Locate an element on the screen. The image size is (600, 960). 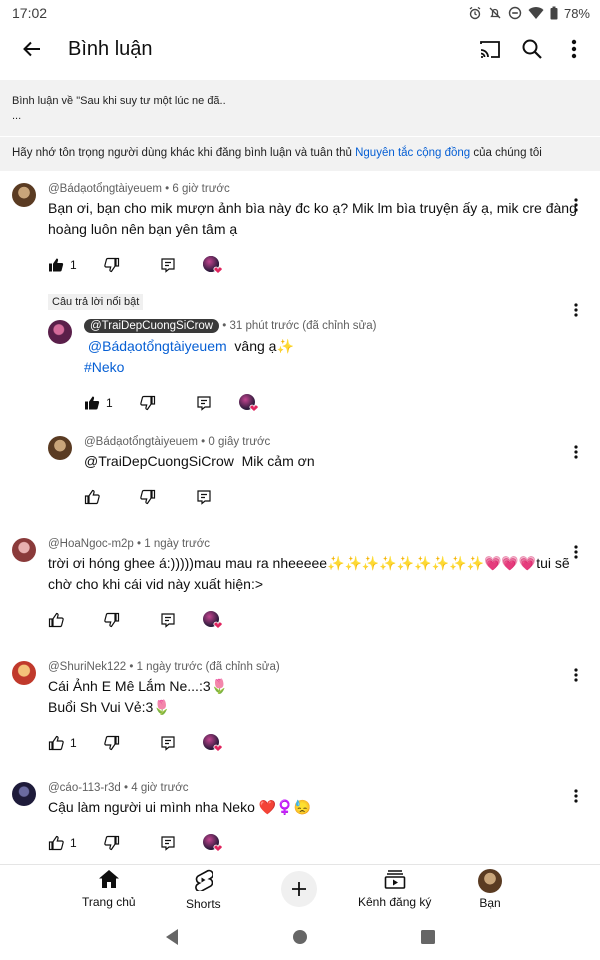
thumb-up-icon is located at coordinates (92, 497).